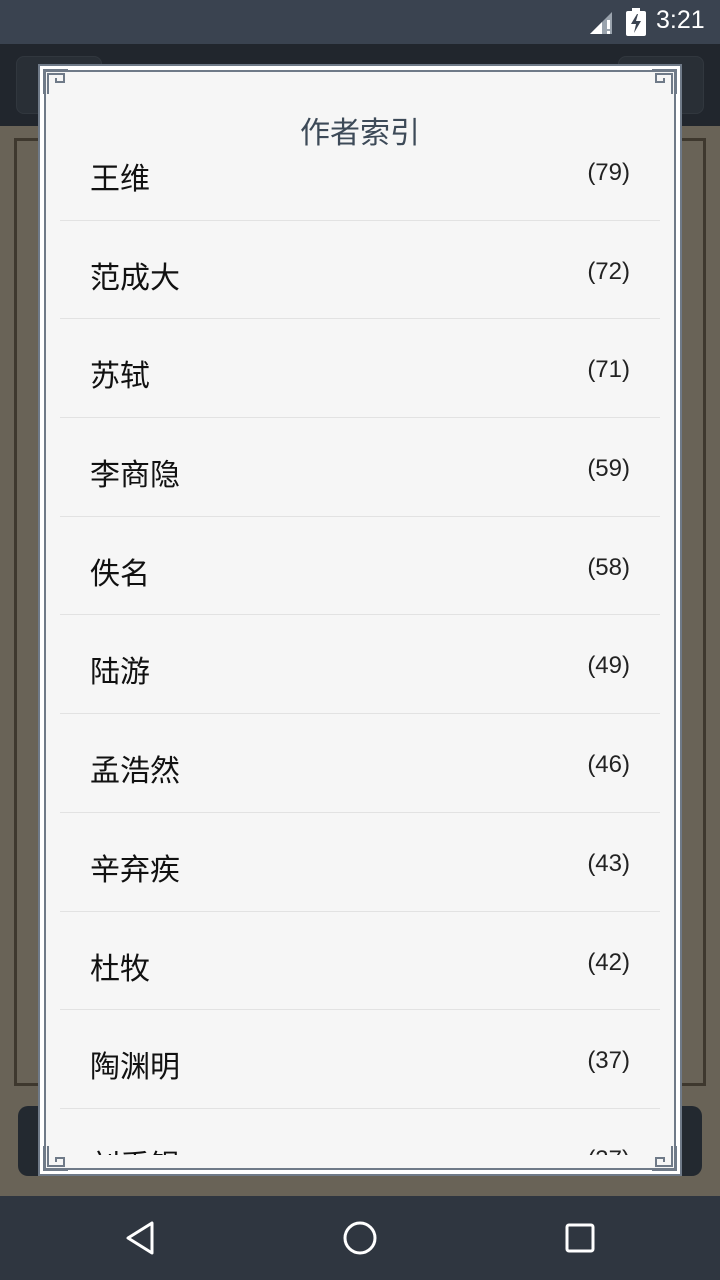 The image size is (720, 1280). Describe the element at coordinates (120, 673) in the screenshot. I see `author-name: 陆游` at that location.